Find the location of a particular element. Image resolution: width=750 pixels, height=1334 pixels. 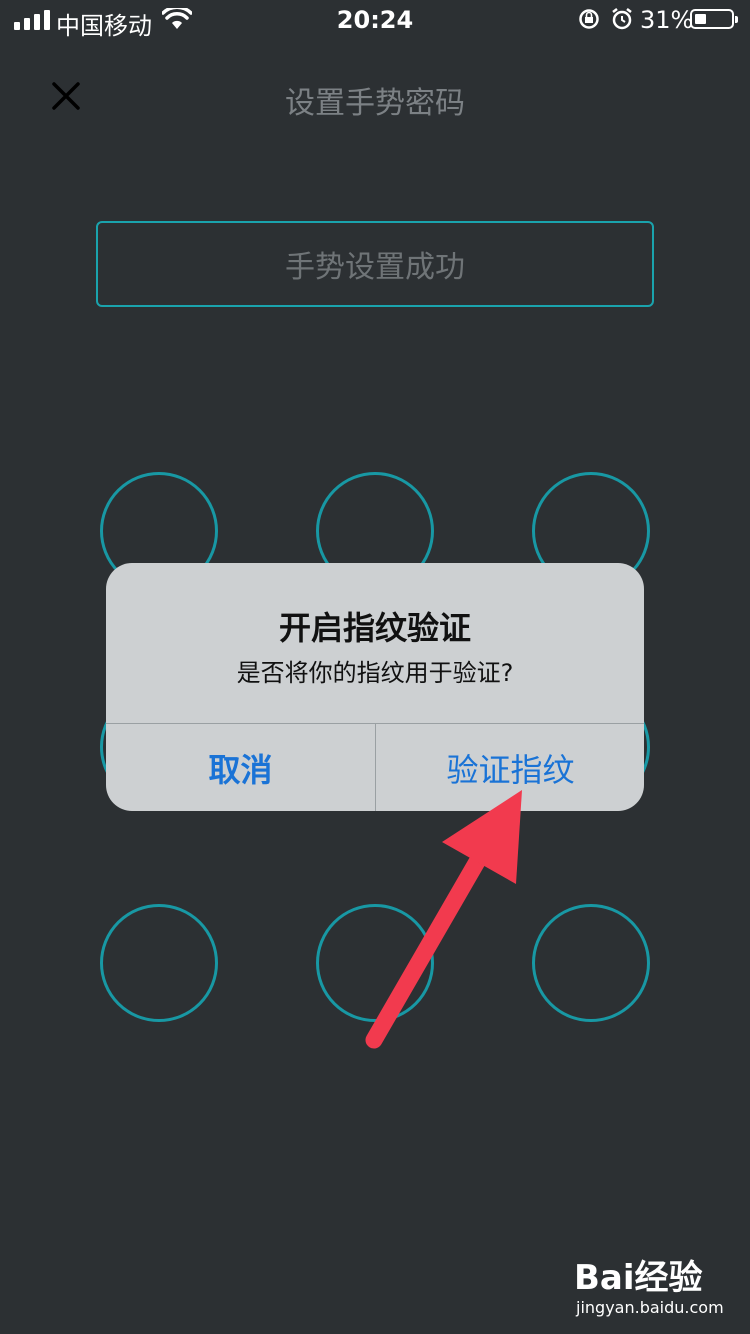

watermark-url: jingyan.baidu.com is located at coordinates (650, 1307).